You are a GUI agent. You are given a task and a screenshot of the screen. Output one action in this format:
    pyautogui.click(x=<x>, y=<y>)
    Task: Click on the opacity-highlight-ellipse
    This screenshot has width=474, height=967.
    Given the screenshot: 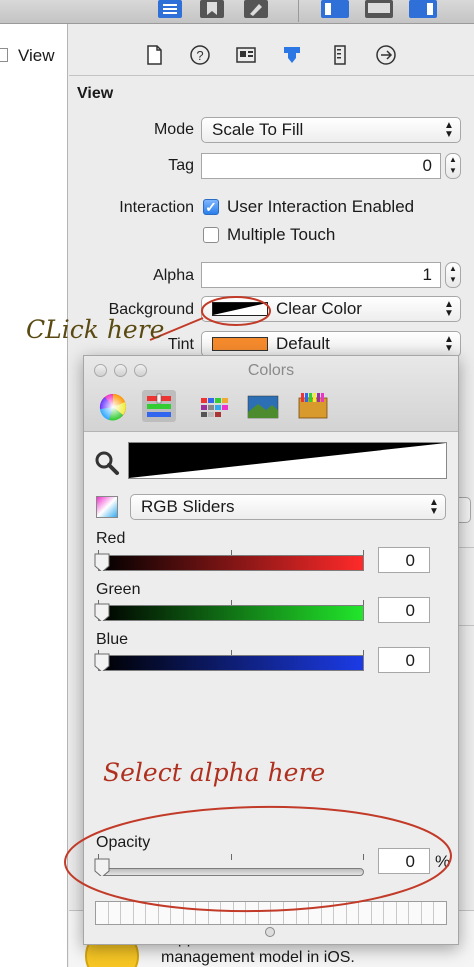 What is the action you would take?
    pyautogui.click(x=258, y=859)
    